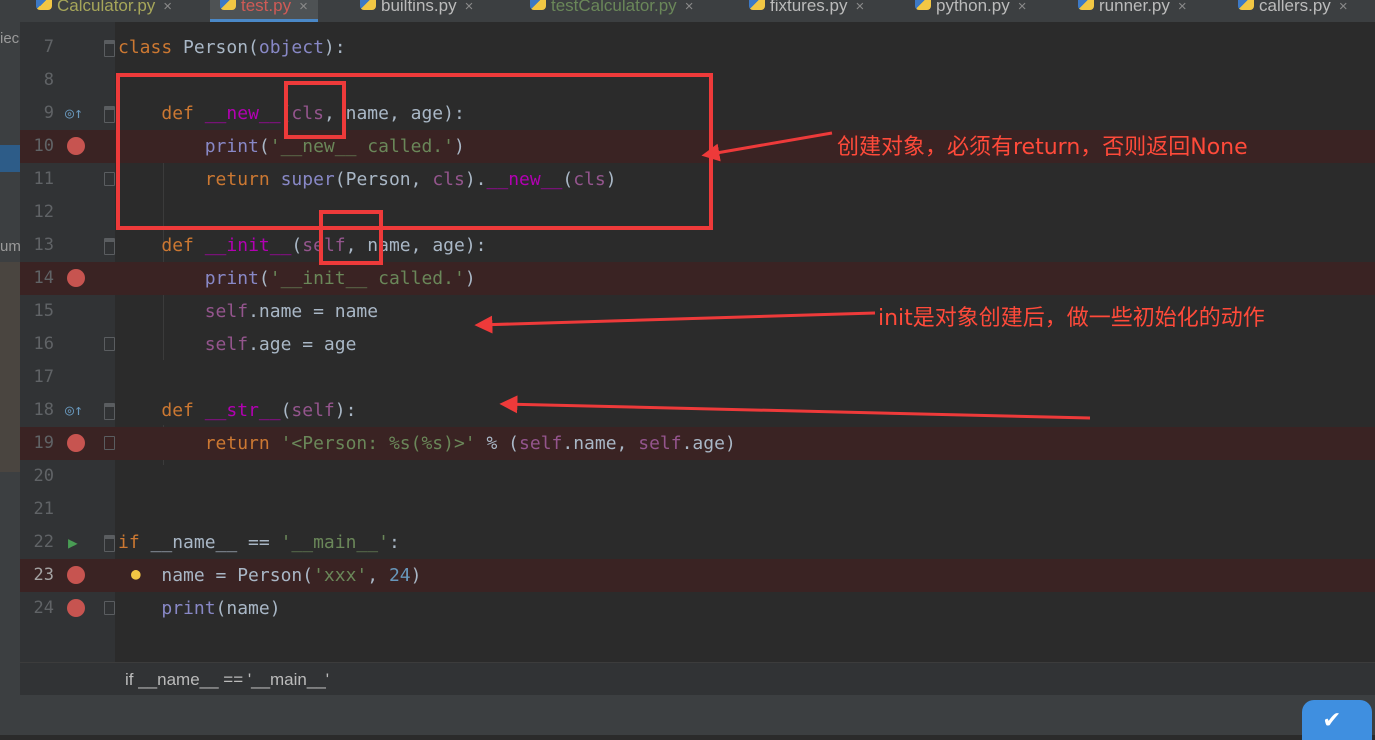 The height and width of the screenshot is (740, 1375). I want to click on annotation-new-note: 创建对象，必须有return，否则返回None, so click(1042, 147).